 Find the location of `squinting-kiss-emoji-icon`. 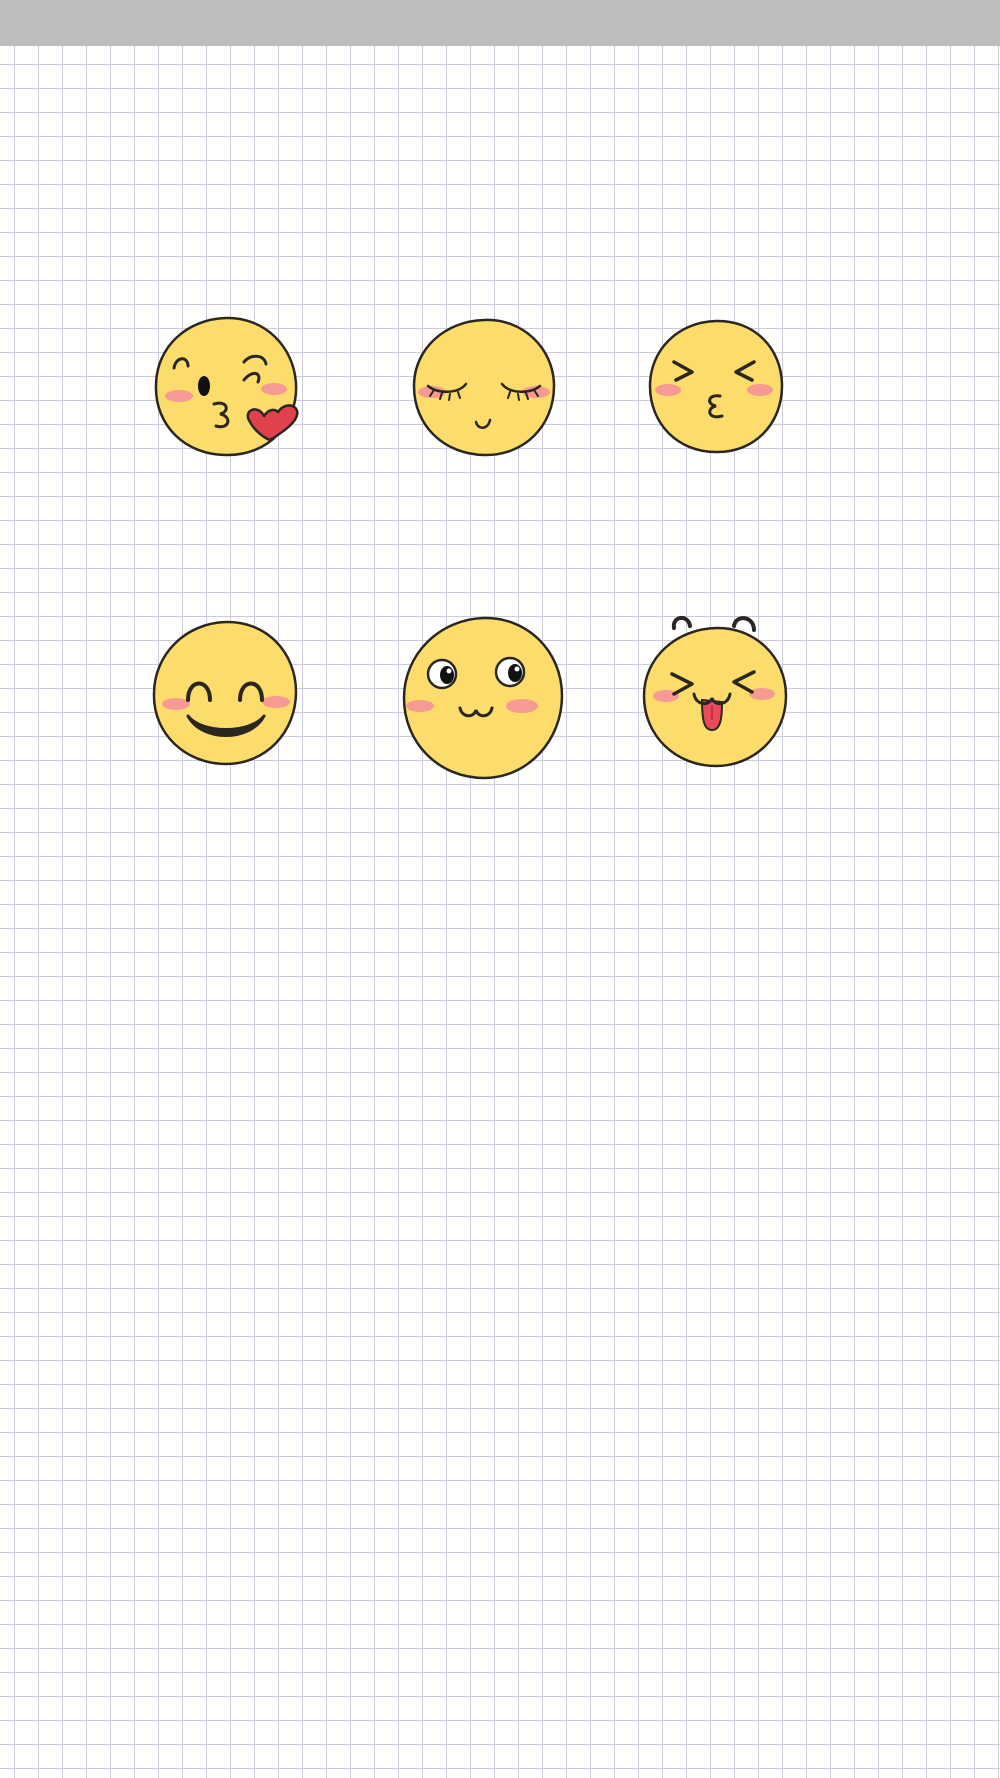

squinting-kiss-emoji-icon is located at coordinates (716, 386).